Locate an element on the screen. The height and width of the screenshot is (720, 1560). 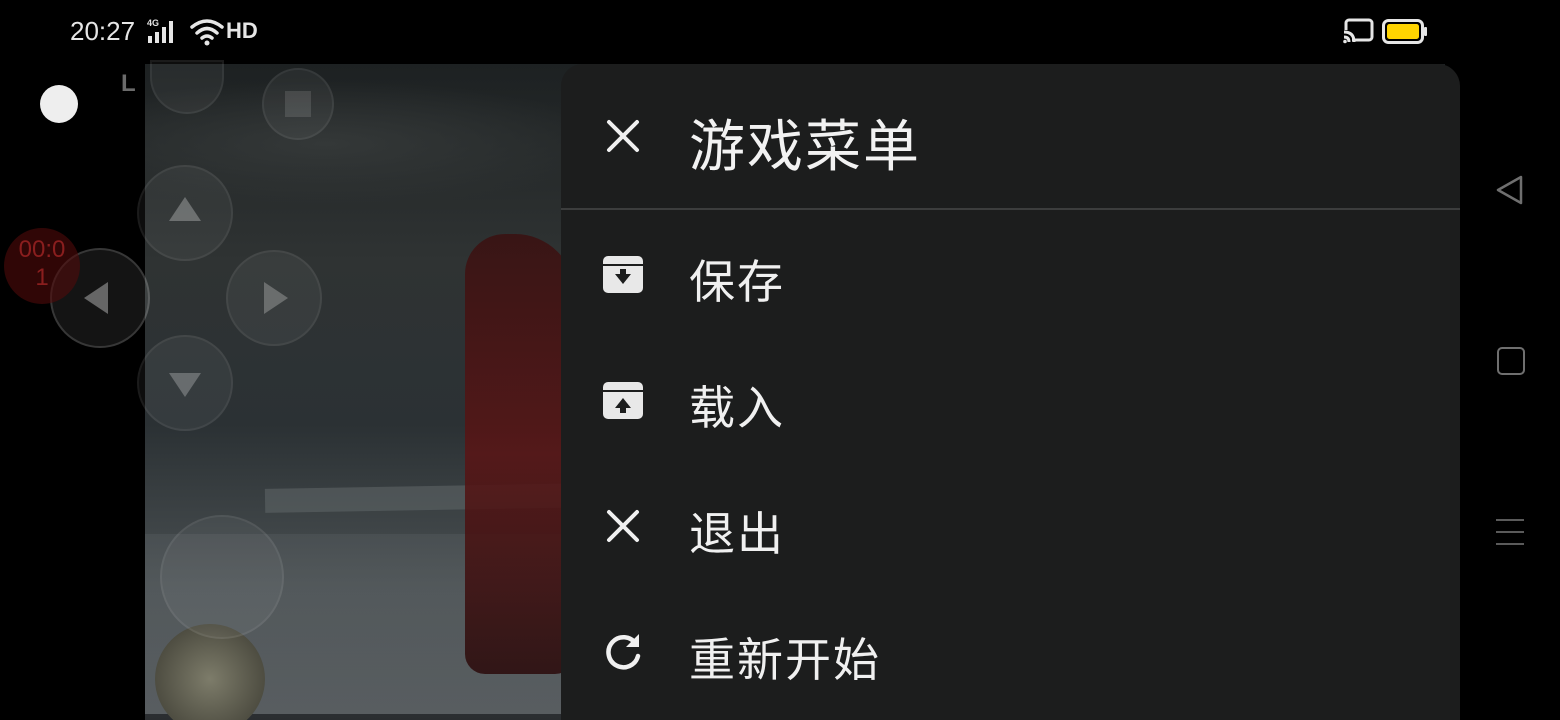
close-icon is located at coordinates (623, 136).